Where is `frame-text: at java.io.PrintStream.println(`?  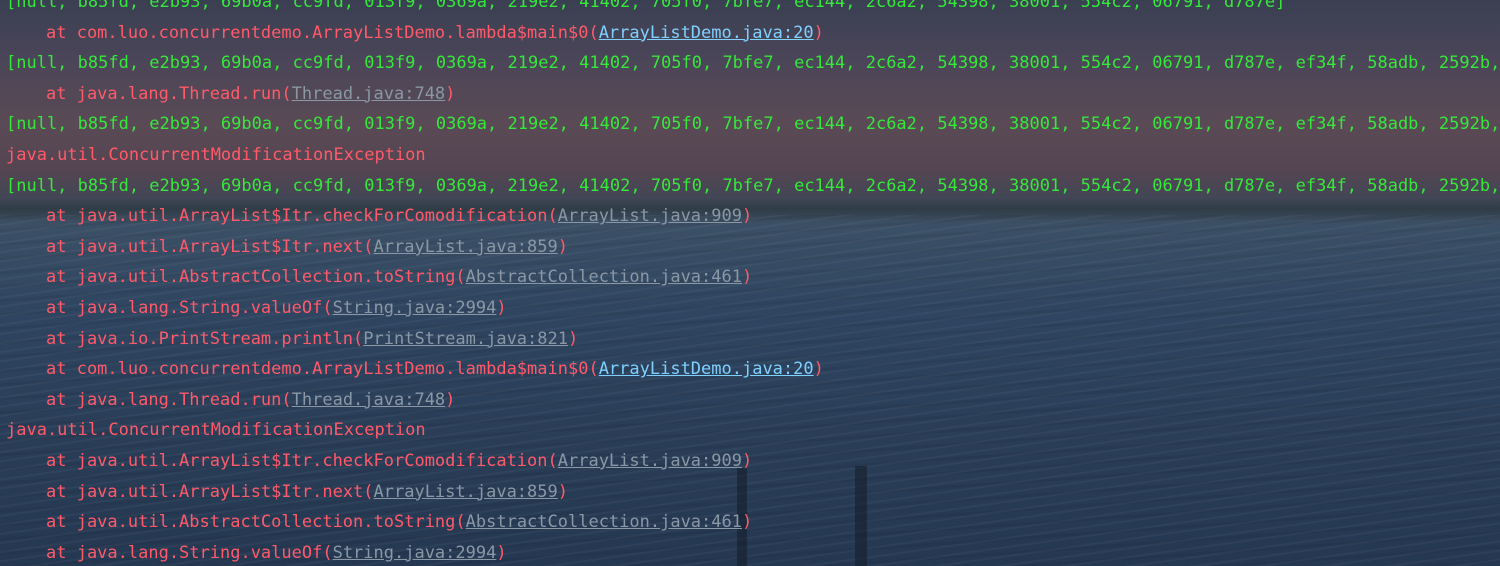
frame-text: at java.io.PrintStream.println( is located at coordinates (205, 338).